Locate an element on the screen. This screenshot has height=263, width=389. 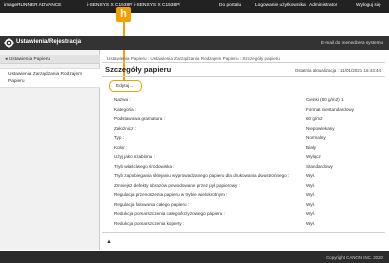
detail-row: Założnicz : Niepowlekany is located at coordinates (224, 128).